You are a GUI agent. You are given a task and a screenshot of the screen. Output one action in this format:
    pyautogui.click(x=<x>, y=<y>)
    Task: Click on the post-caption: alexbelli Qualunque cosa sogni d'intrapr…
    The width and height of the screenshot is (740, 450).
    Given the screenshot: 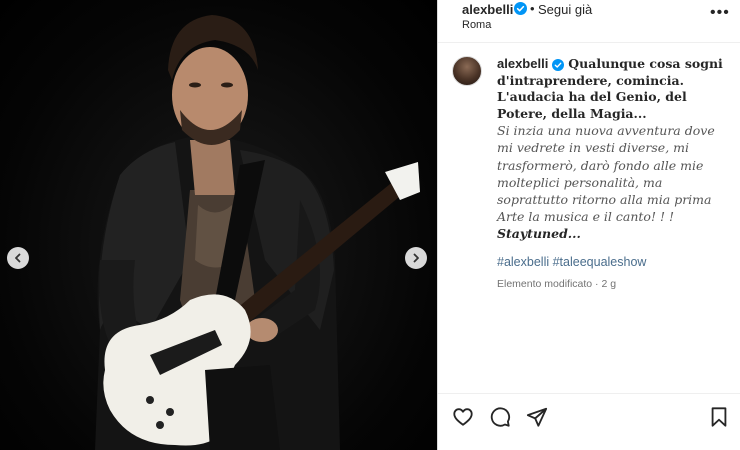 What is the action you would take?
    pyautogui.click(x=615, y=149)
    